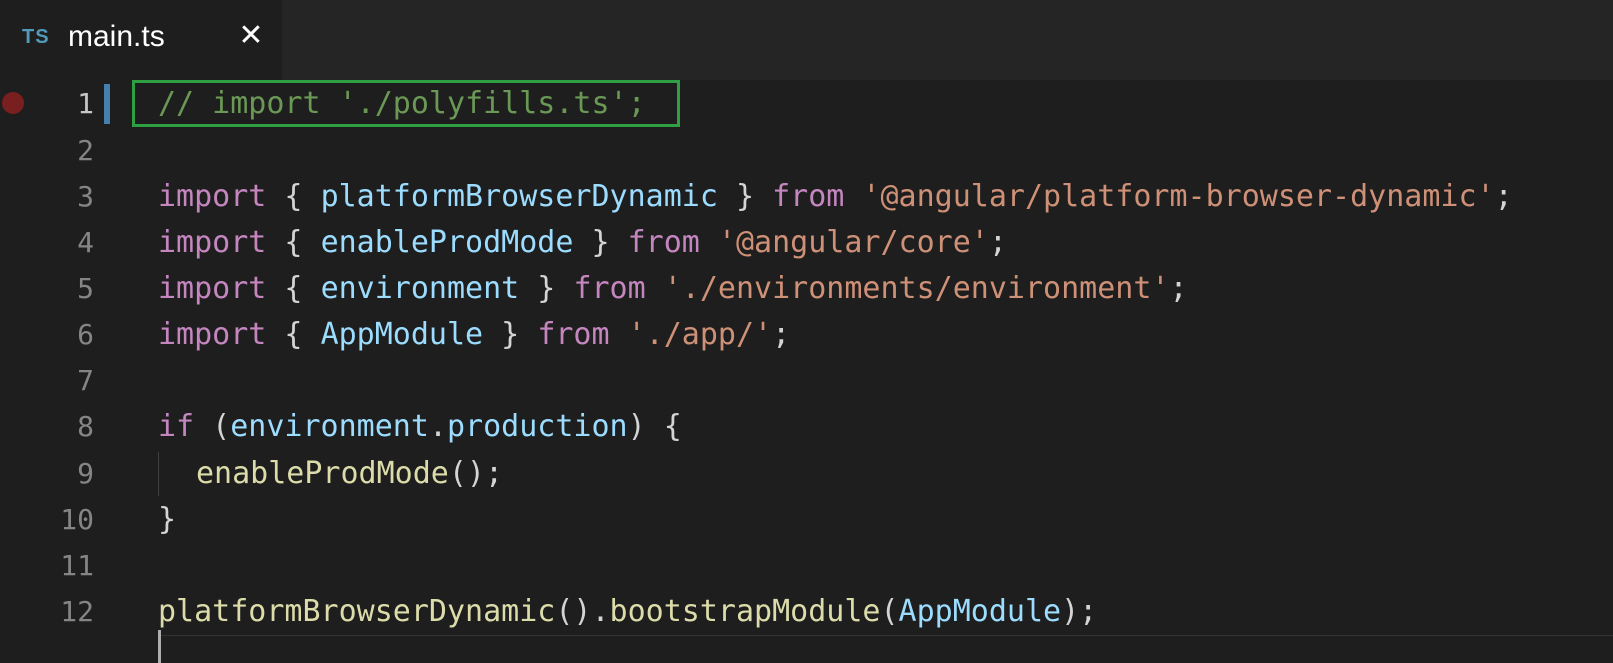 This screenshot has width=1613, height=663. What do you see at coordinates (159, 646) in the screenshot?
I see `text-cursor` at bounding box center [159, 646].